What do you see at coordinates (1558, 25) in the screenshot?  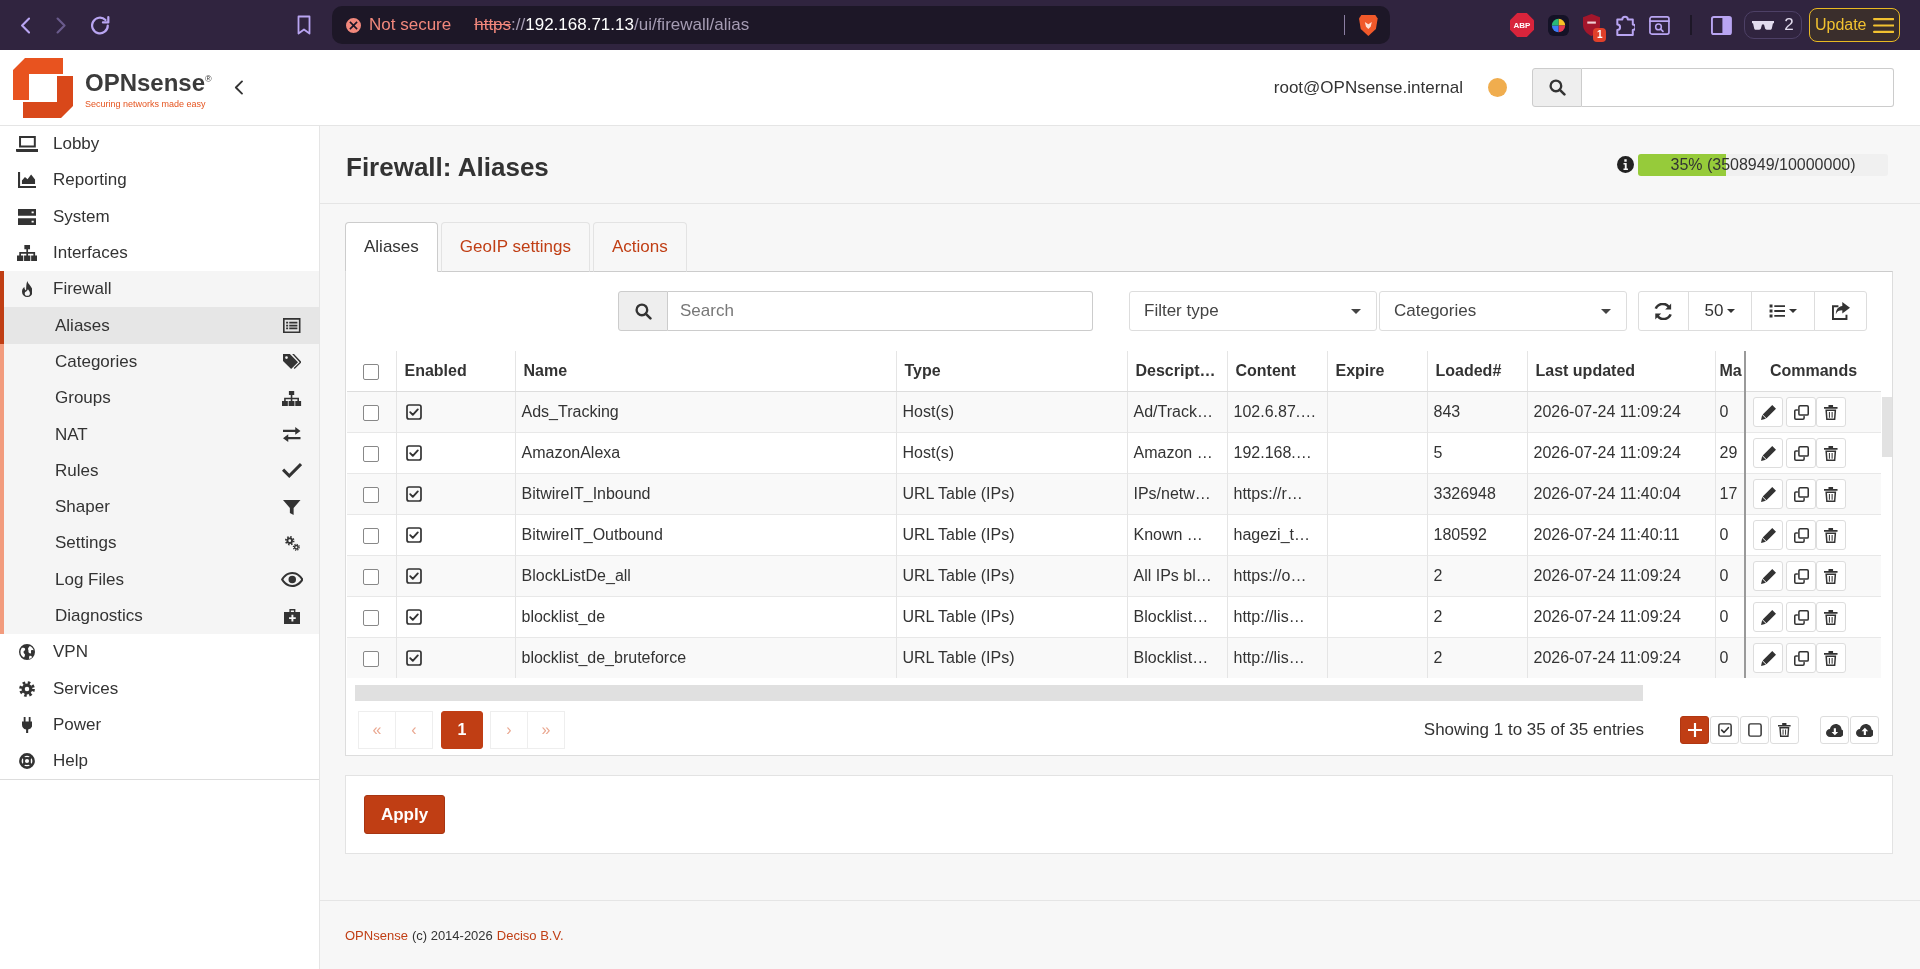 I see `color-wheel-icon` at bounding box center [1558, 25].